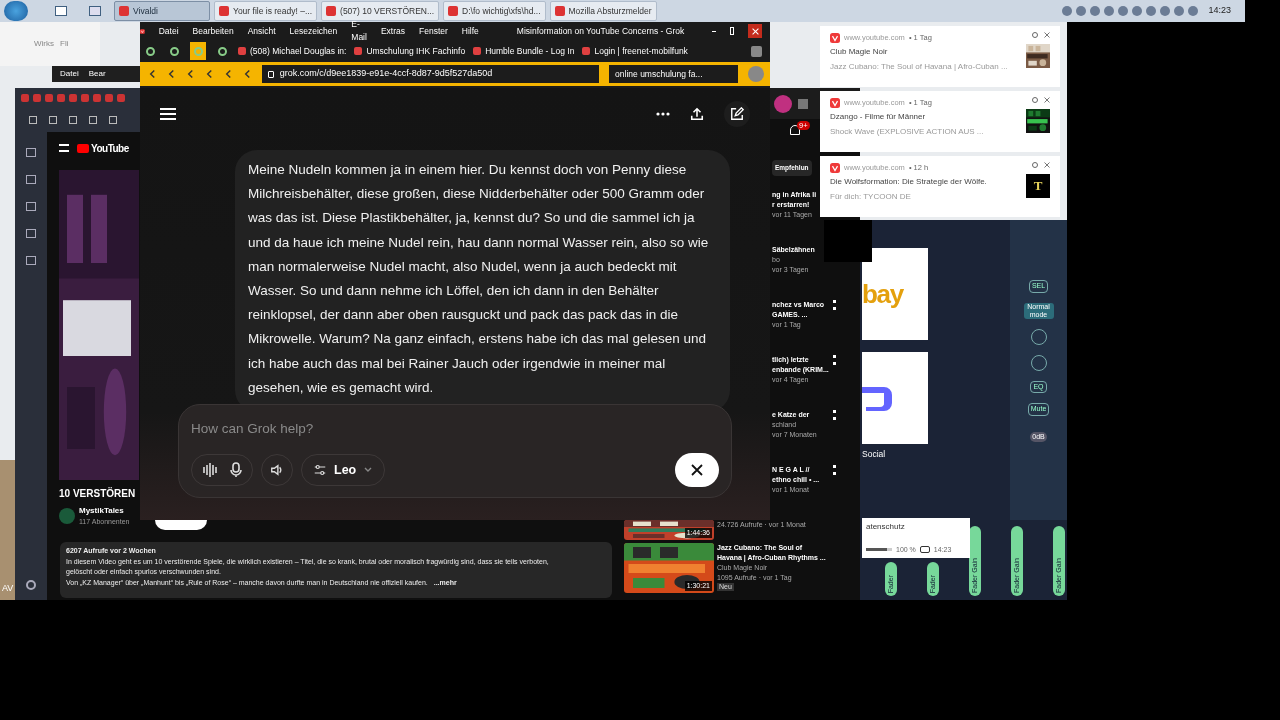  Describe the element at coordinates (524, 51) in the screenshot. I see `browser-tab: Humble Bundle - Log In` at that location.